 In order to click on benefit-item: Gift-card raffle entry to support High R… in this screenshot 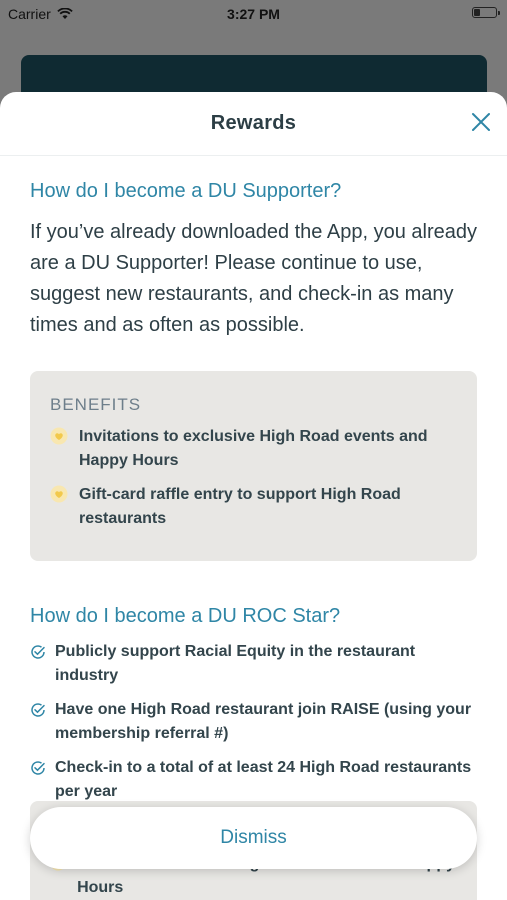, I will do `click(253, 507)`.